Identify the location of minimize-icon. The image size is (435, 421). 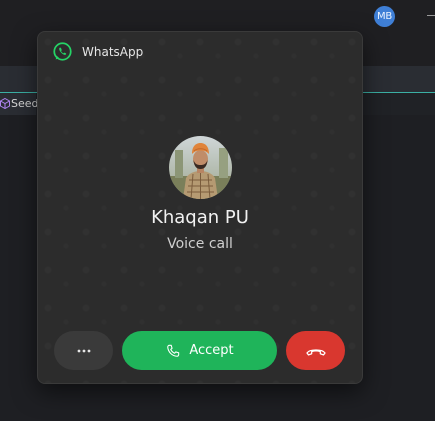
(431, 15).